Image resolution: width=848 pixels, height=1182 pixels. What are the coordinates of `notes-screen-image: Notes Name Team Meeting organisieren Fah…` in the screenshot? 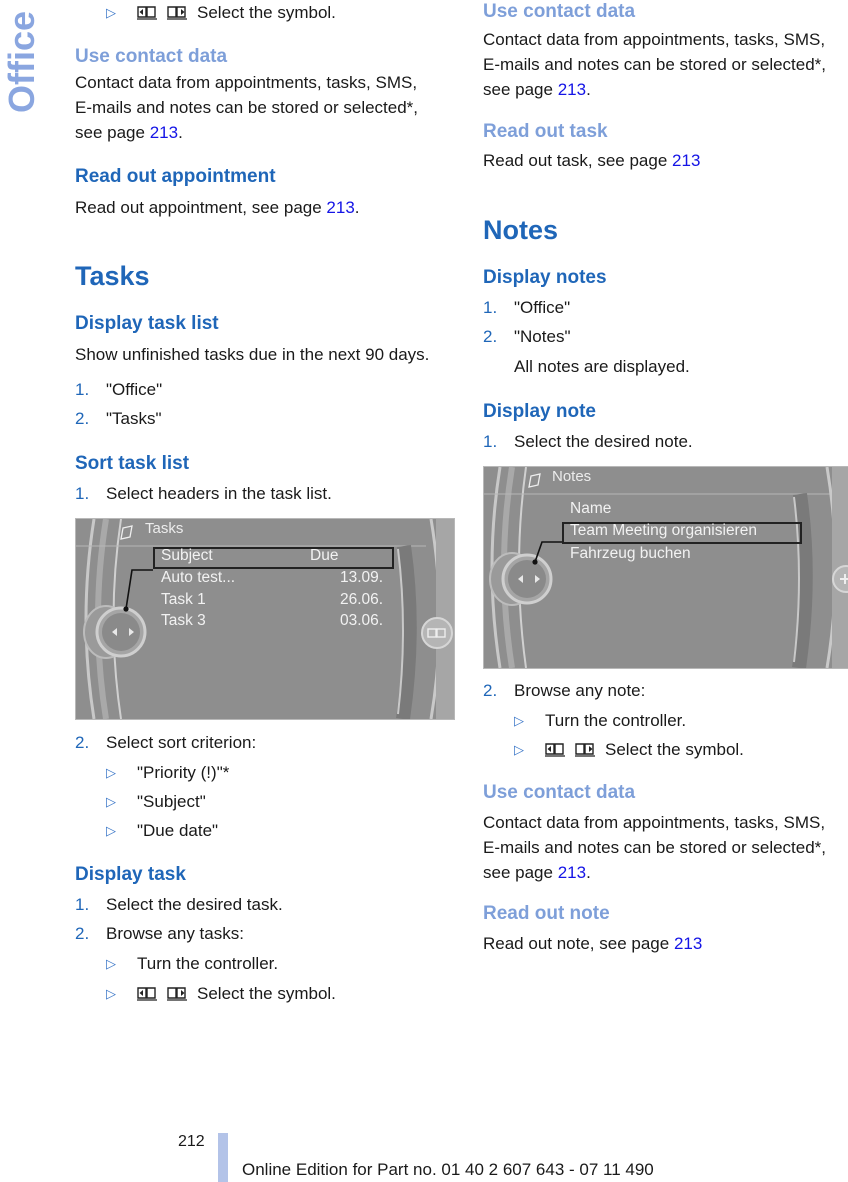 It's located at (665, 567).